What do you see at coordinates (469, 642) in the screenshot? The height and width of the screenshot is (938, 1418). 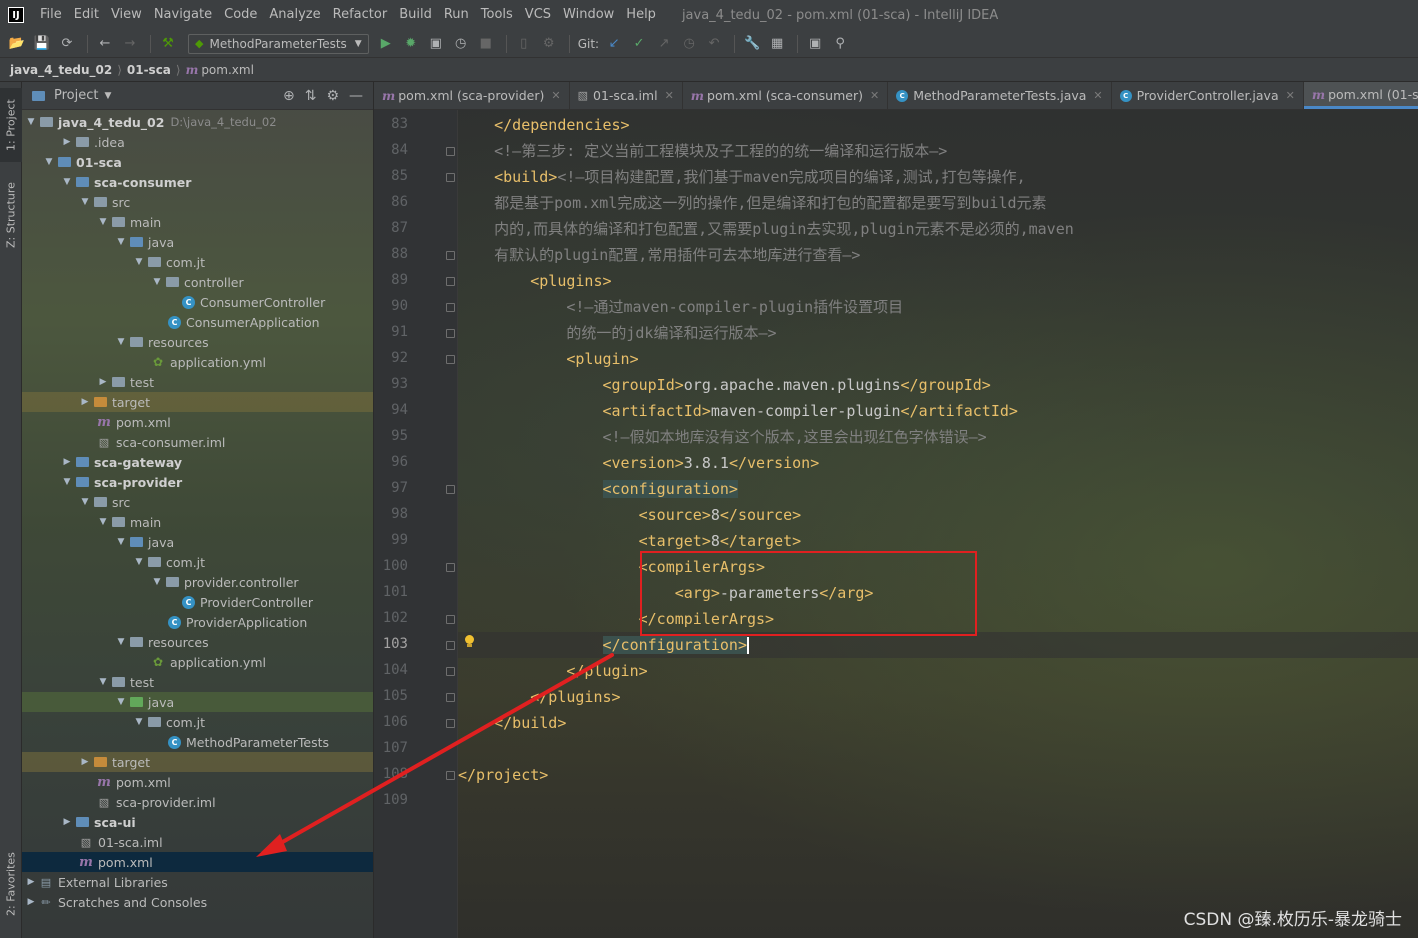 I see `lightbulb-icon` at bounding box center [469, 642].